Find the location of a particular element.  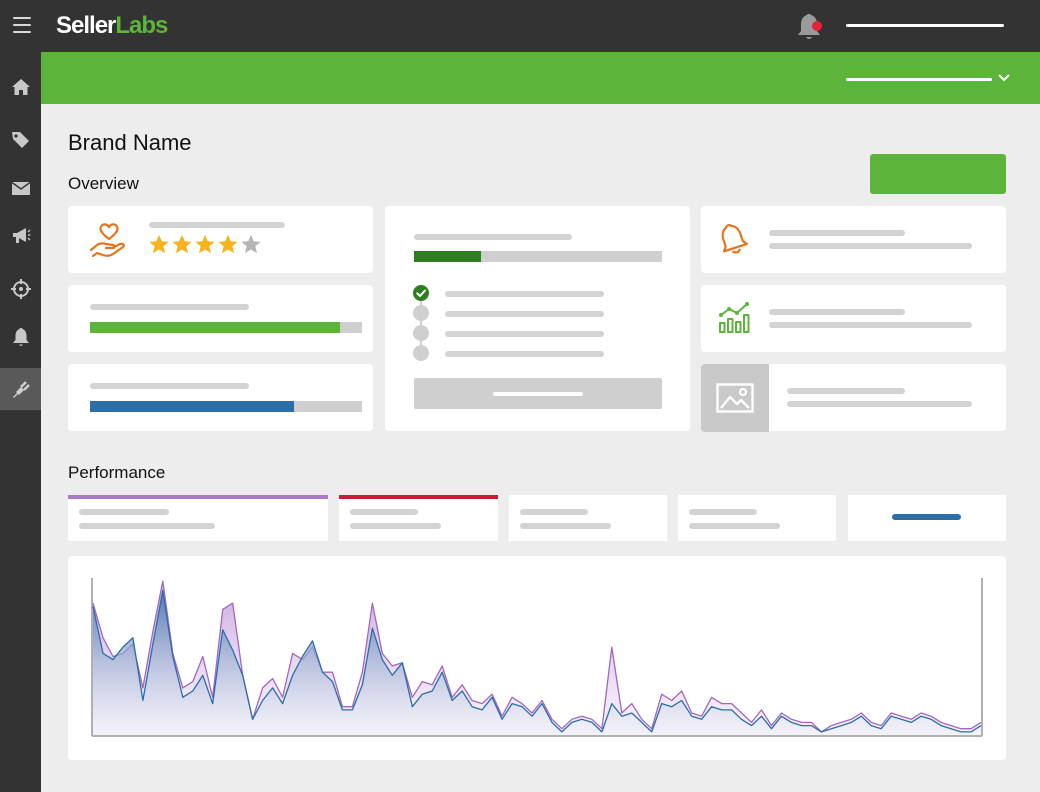

crosshair-icon is located at coordinates (20, 289).